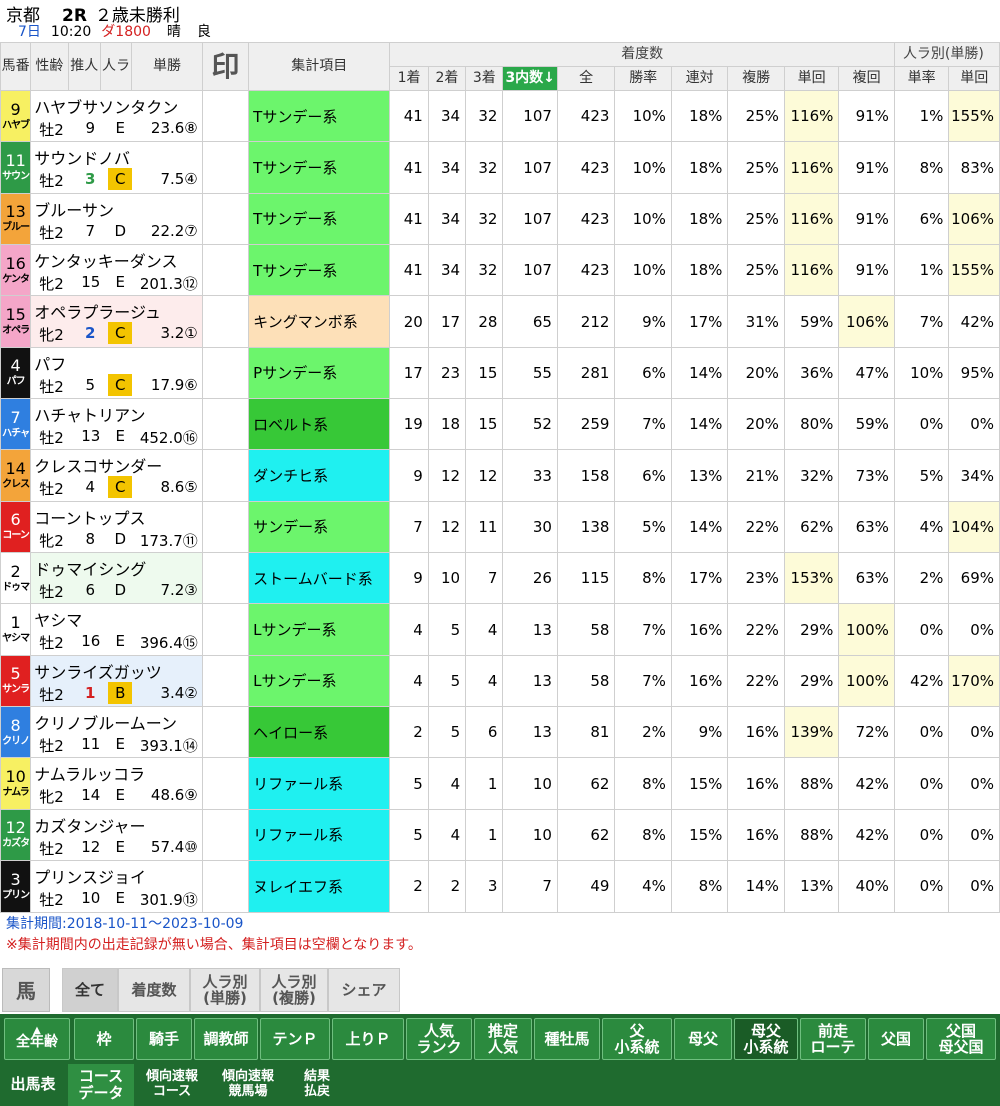 The height and width of the screenshot is (1106, 1000). What do you see at coordinates (49, 66) in the screenshot?
I see `col-seirei: 性齢` at bounding box center [49, 66].